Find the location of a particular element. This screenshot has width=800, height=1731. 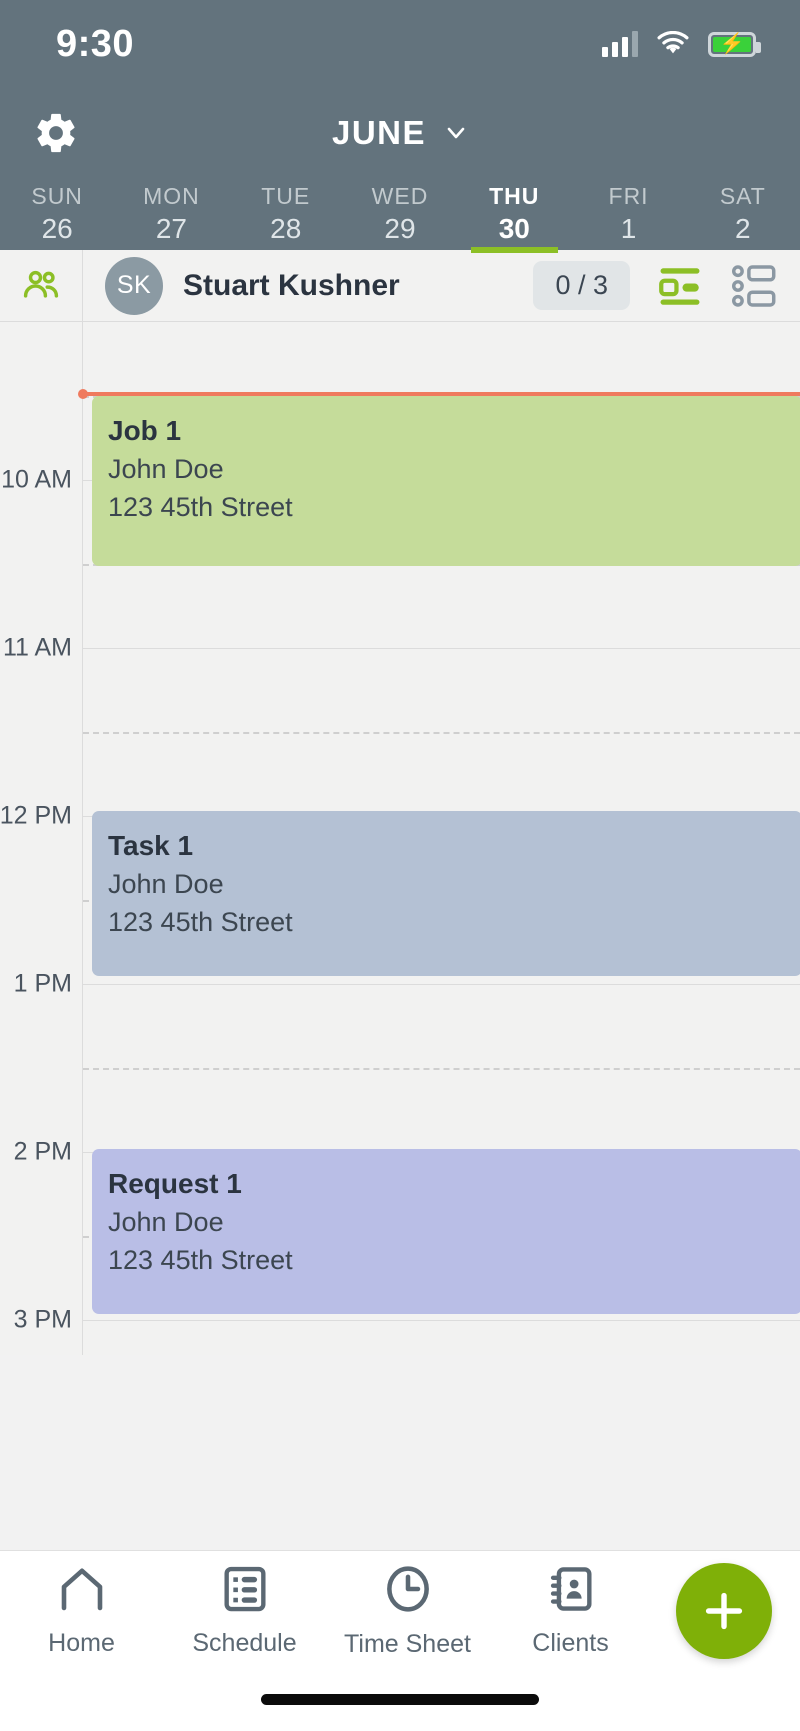

tab-label: Time Sheet is located at coordinates (407, 1644).